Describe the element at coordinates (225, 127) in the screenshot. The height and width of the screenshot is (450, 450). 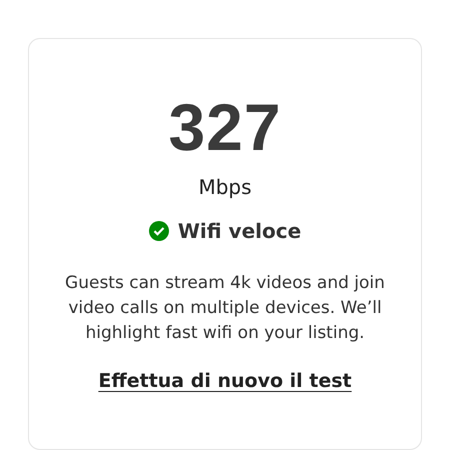
I see `speed-value: 327` at that location.